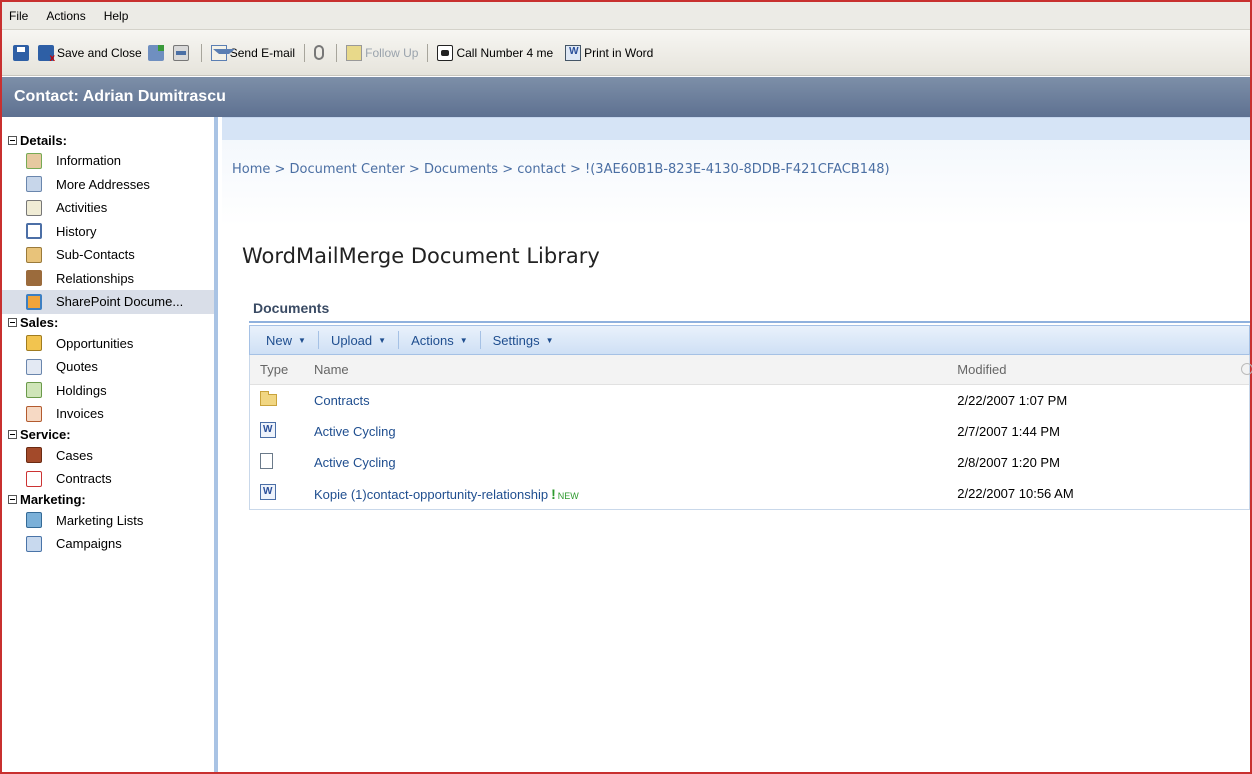 This screenshot has height=774, width=1252. Describe the element at coordinates (108, 367) in the screenshot. I see `sidebar-item-quotes: Quotes` at that location.